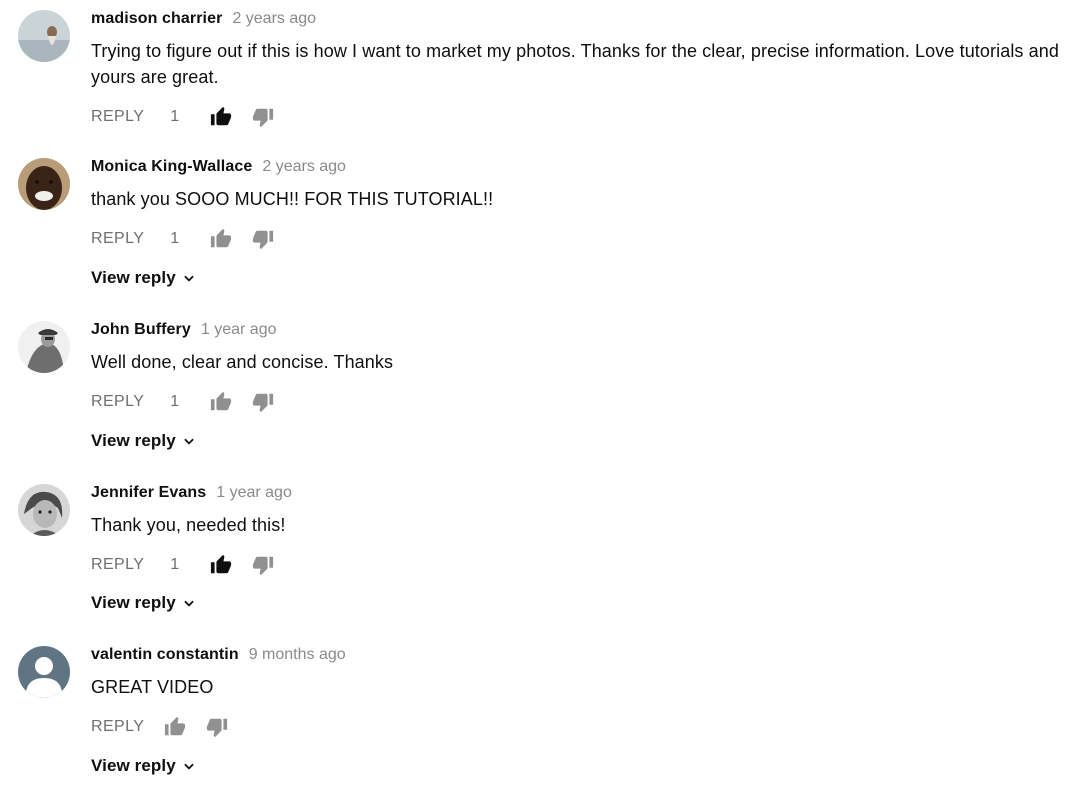 The height and width of the screenshot is (805, 1080). What do you see at coordinates (171, 167) in the screenshot?
I see `author-name: Monica King-Wallace` at bounding box center [171, 167].